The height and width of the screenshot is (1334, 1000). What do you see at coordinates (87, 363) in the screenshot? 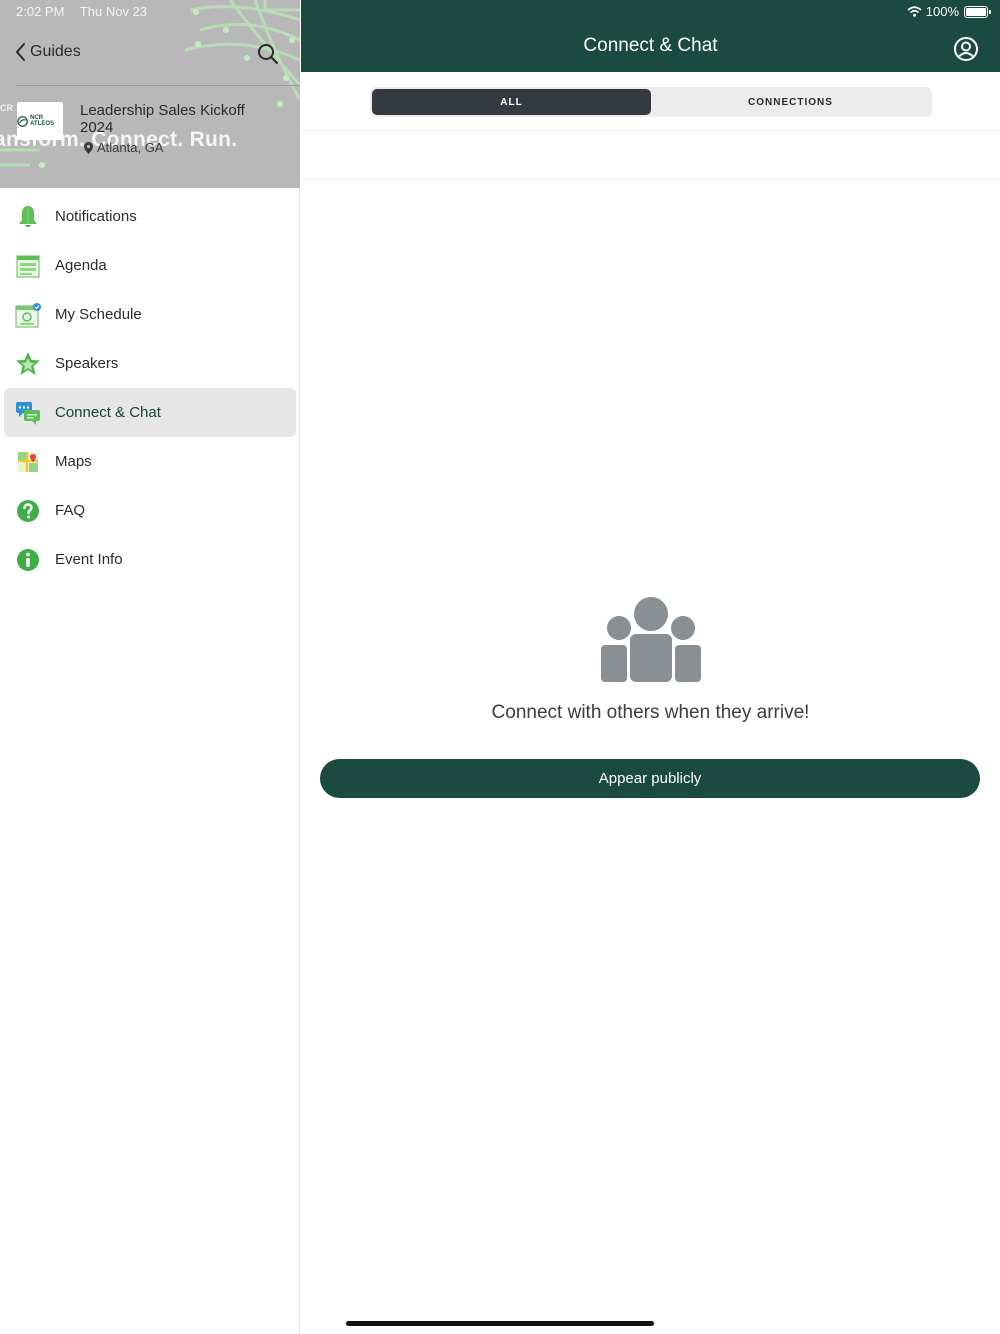
I see `sidebar-item-label: Speakers` at bounding box center [87, 363].